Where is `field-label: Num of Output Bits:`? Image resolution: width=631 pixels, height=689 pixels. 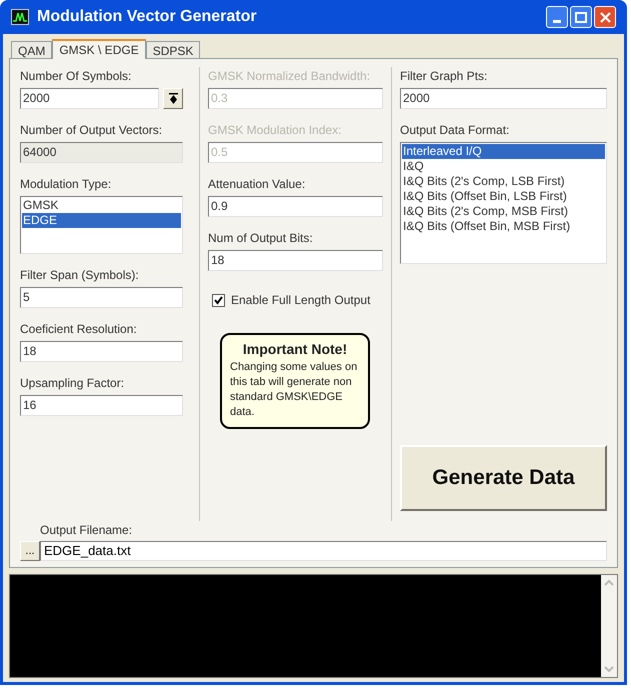
field-label: Num of Output Bits: is located at coordinates (261, 238).